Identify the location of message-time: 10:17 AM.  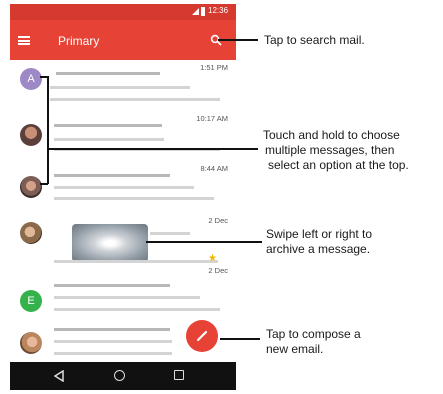
(212, 118).